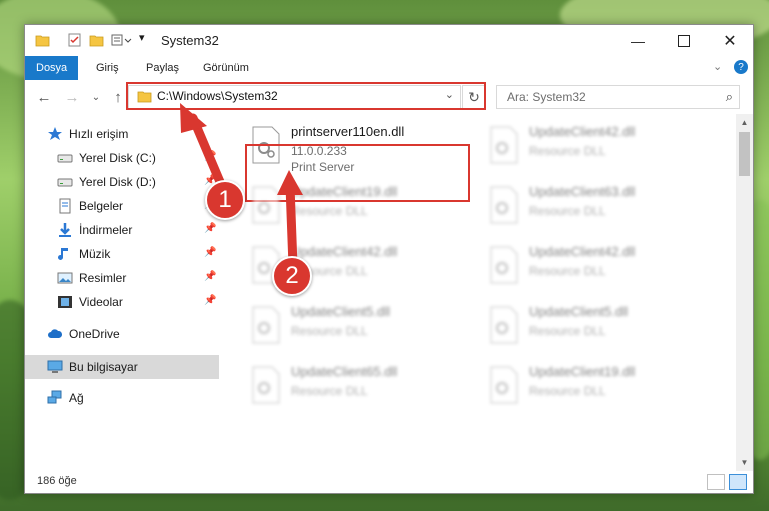 This screenshot has height=511, width=769. I want to click on step-1-badge: 1, so click(225, 200).